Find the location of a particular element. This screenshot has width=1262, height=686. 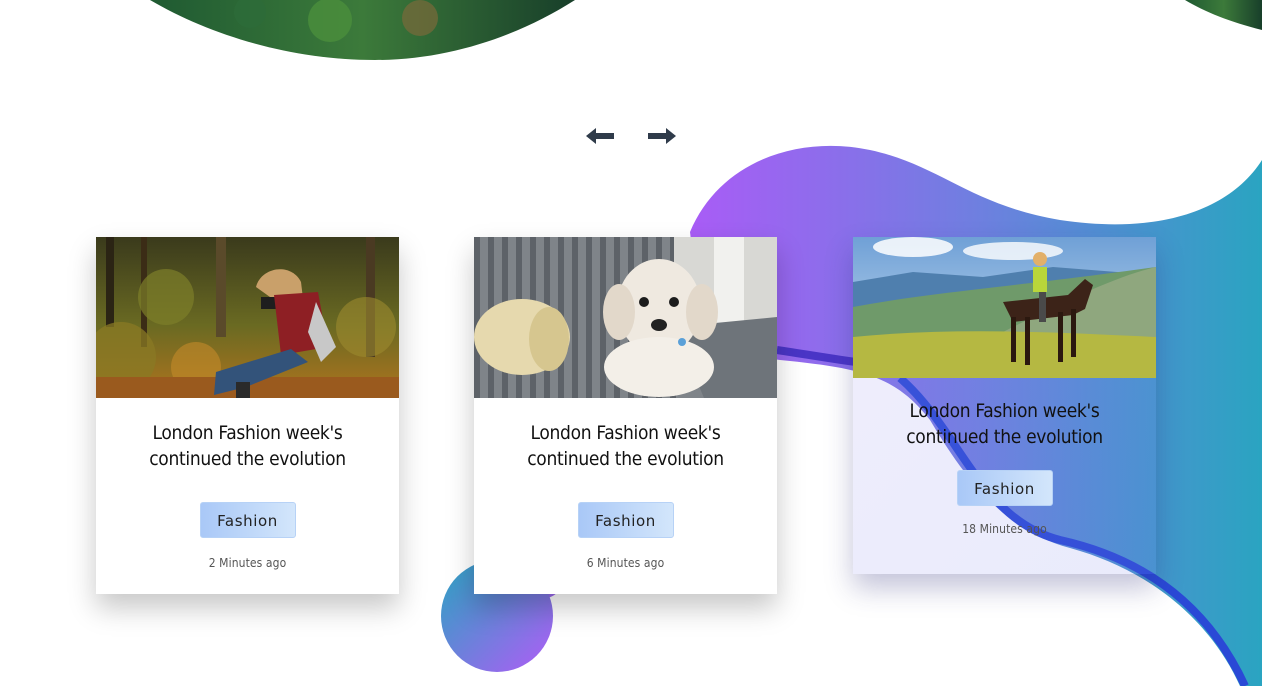

post-time: 2 Minutes ago is located at coordinates (247, 563).